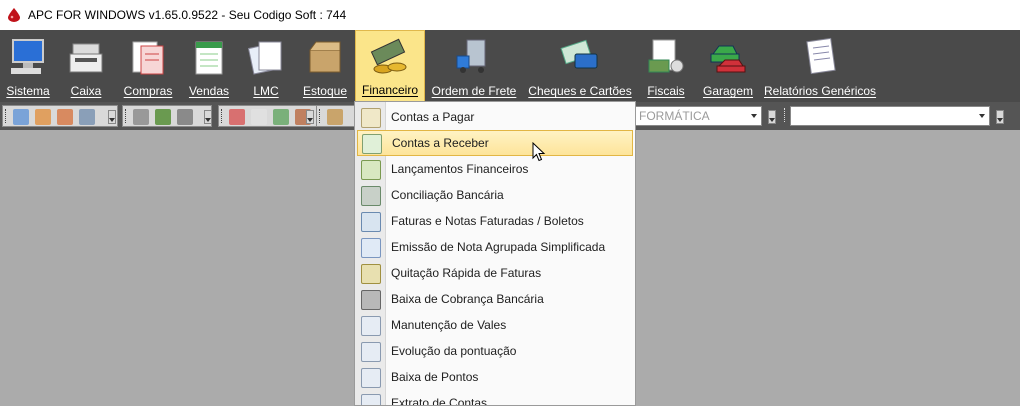  I want to click on ribbon-label: LMC, so click(266, 91).